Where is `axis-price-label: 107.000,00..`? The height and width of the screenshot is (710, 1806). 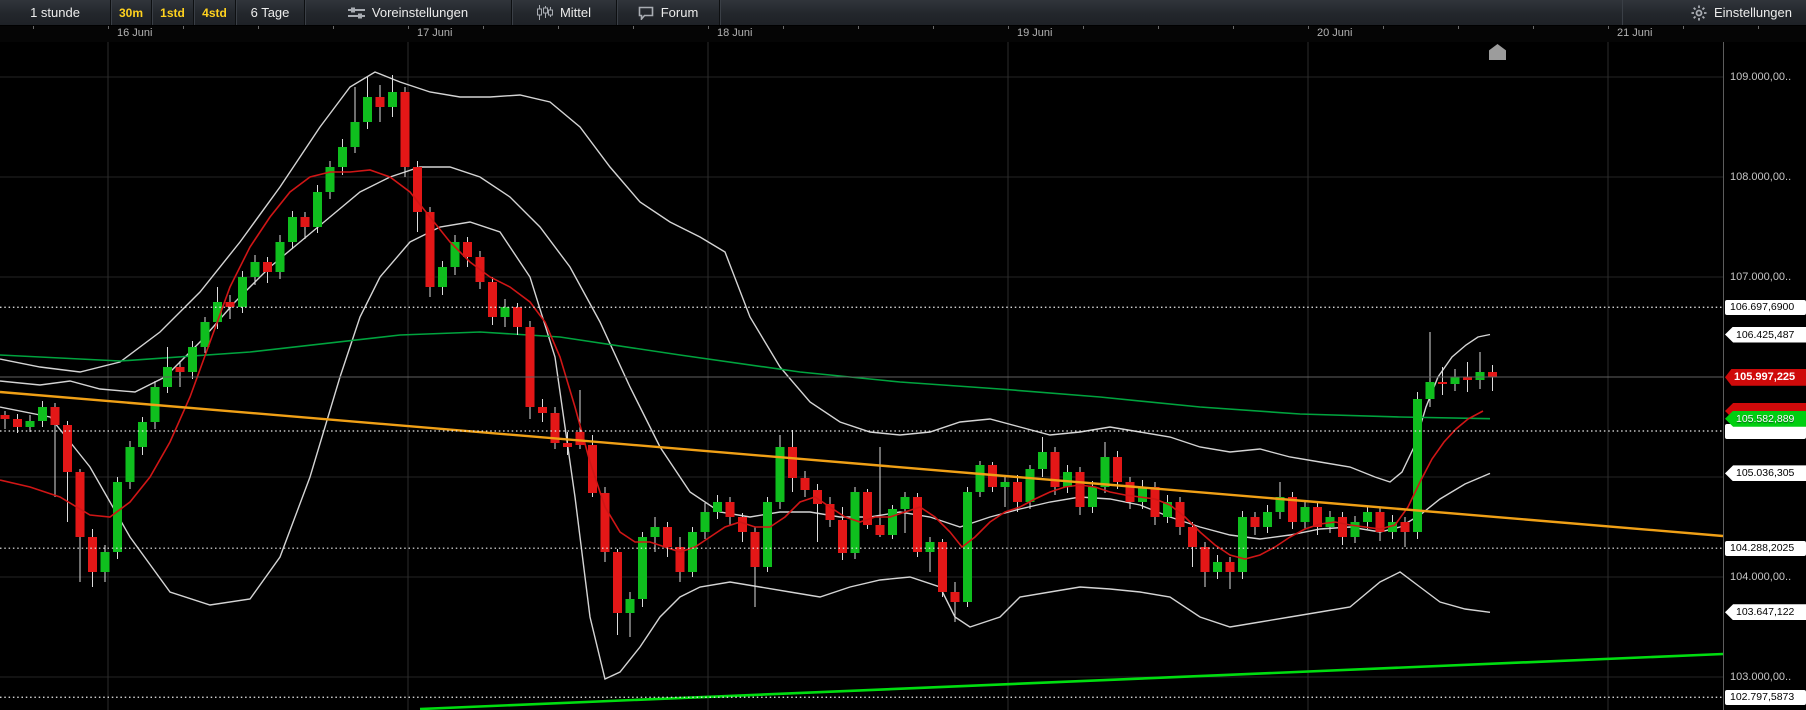
axis-price-label: 107.000,00.. is located at coordinates (1761, 276).